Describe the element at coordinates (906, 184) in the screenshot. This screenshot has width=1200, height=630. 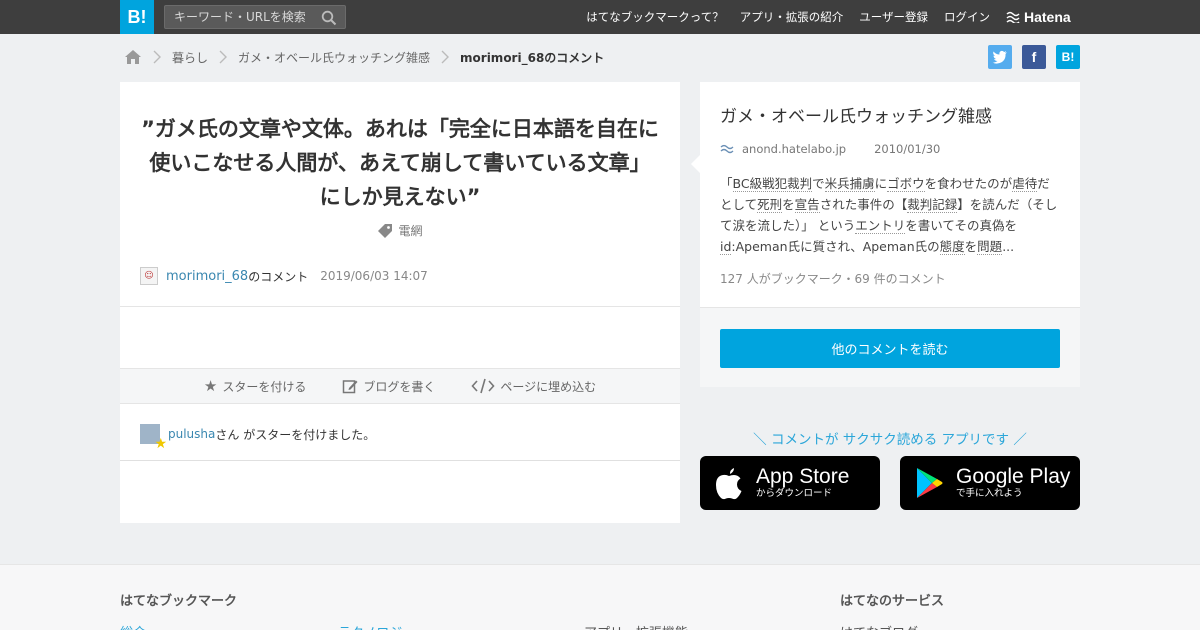
I see `keyword-link: ゴボウ` at that location.